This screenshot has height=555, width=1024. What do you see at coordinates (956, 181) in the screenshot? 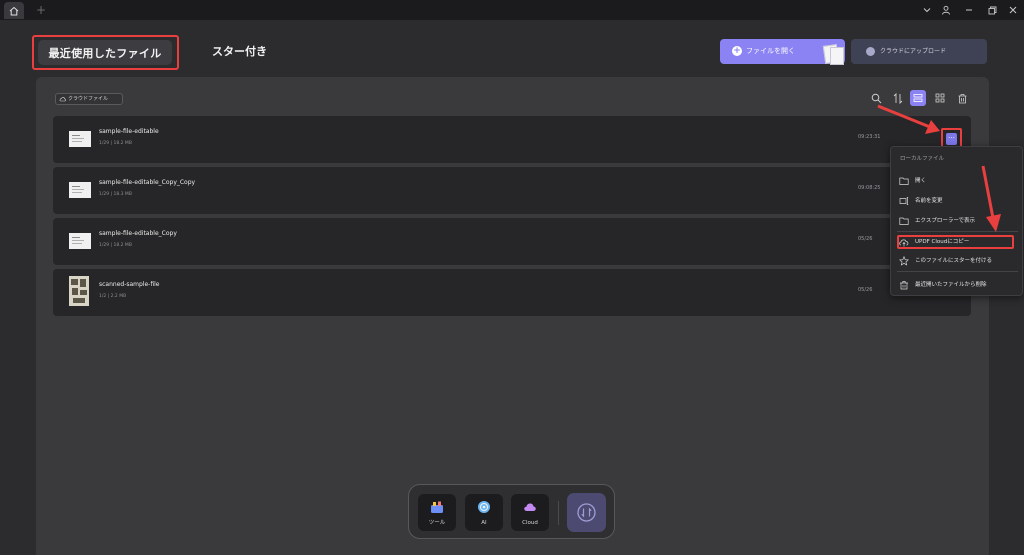
I see `menu-item-open: 開く` at bounding box center [956, 181].